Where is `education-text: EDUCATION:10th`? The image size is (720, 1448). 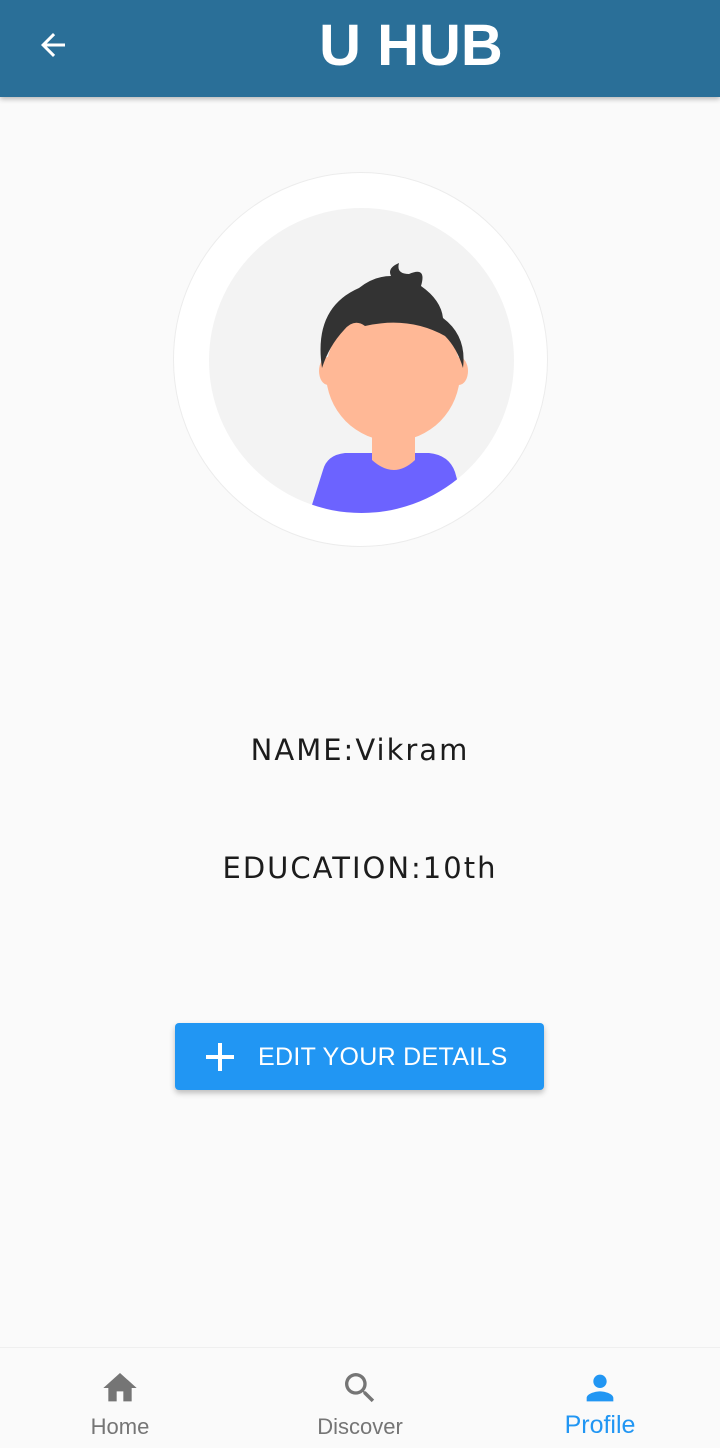
education-text: EDUCATION:10th is located at coordinates (360, 868).